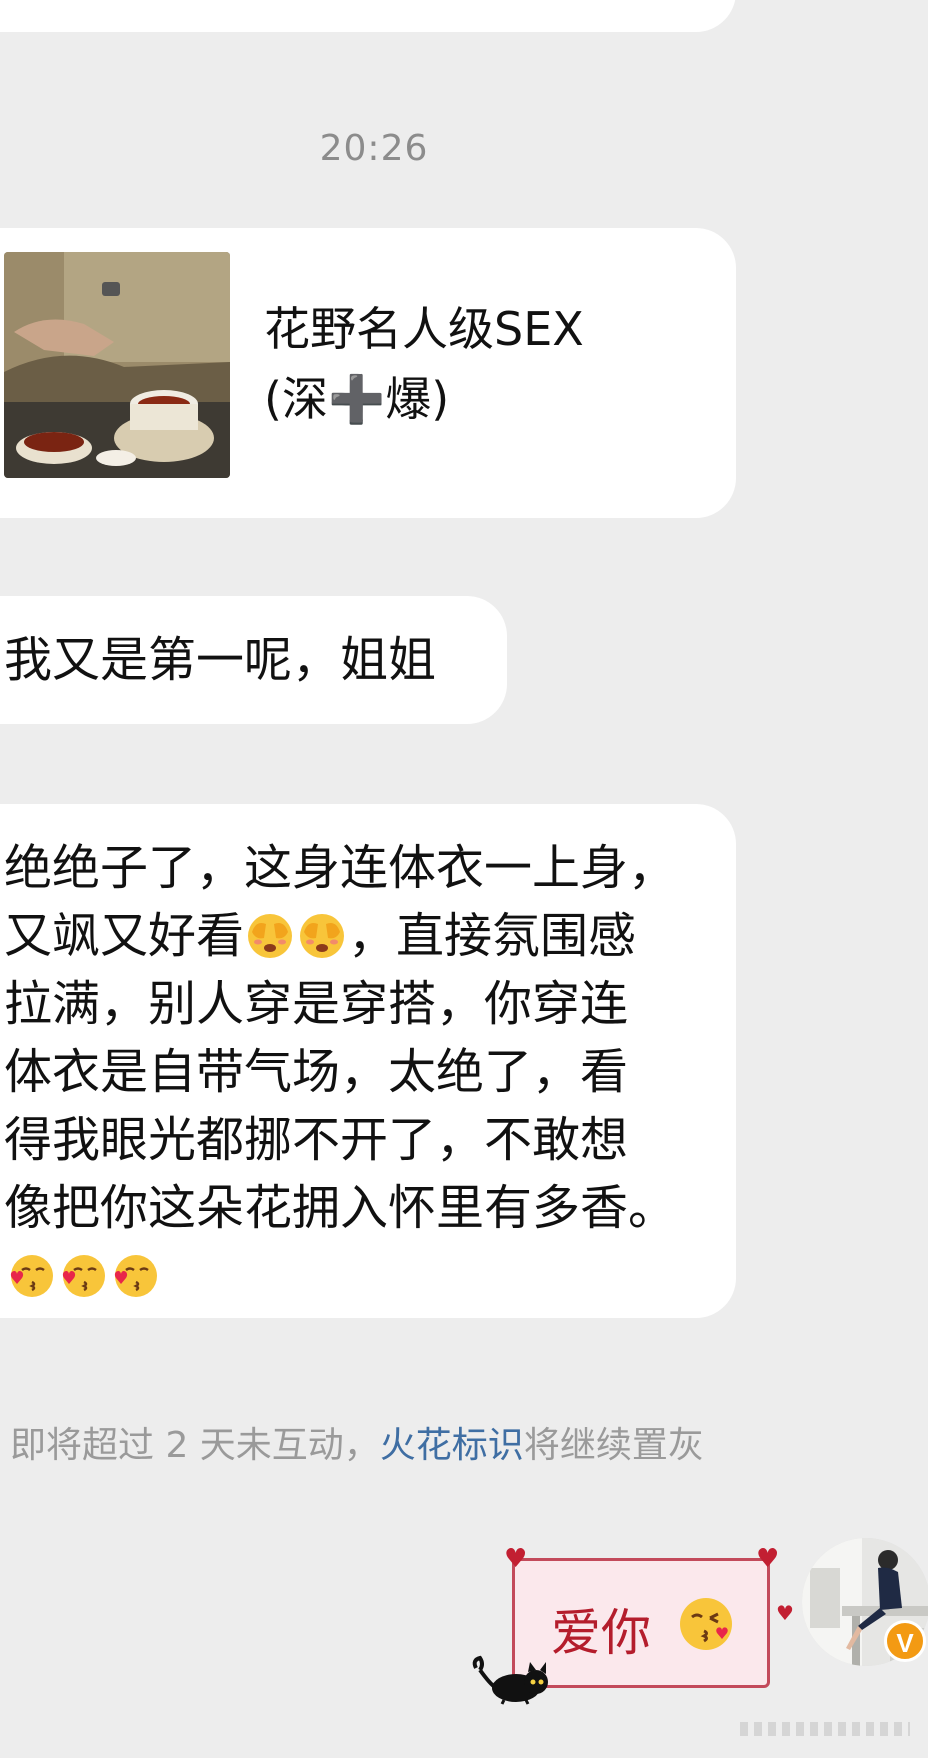 This screenshot has width=928, height=1758. Describe the element at coordinates (117, 365) in the screenshot. I see `video-thumbnail` at that location.